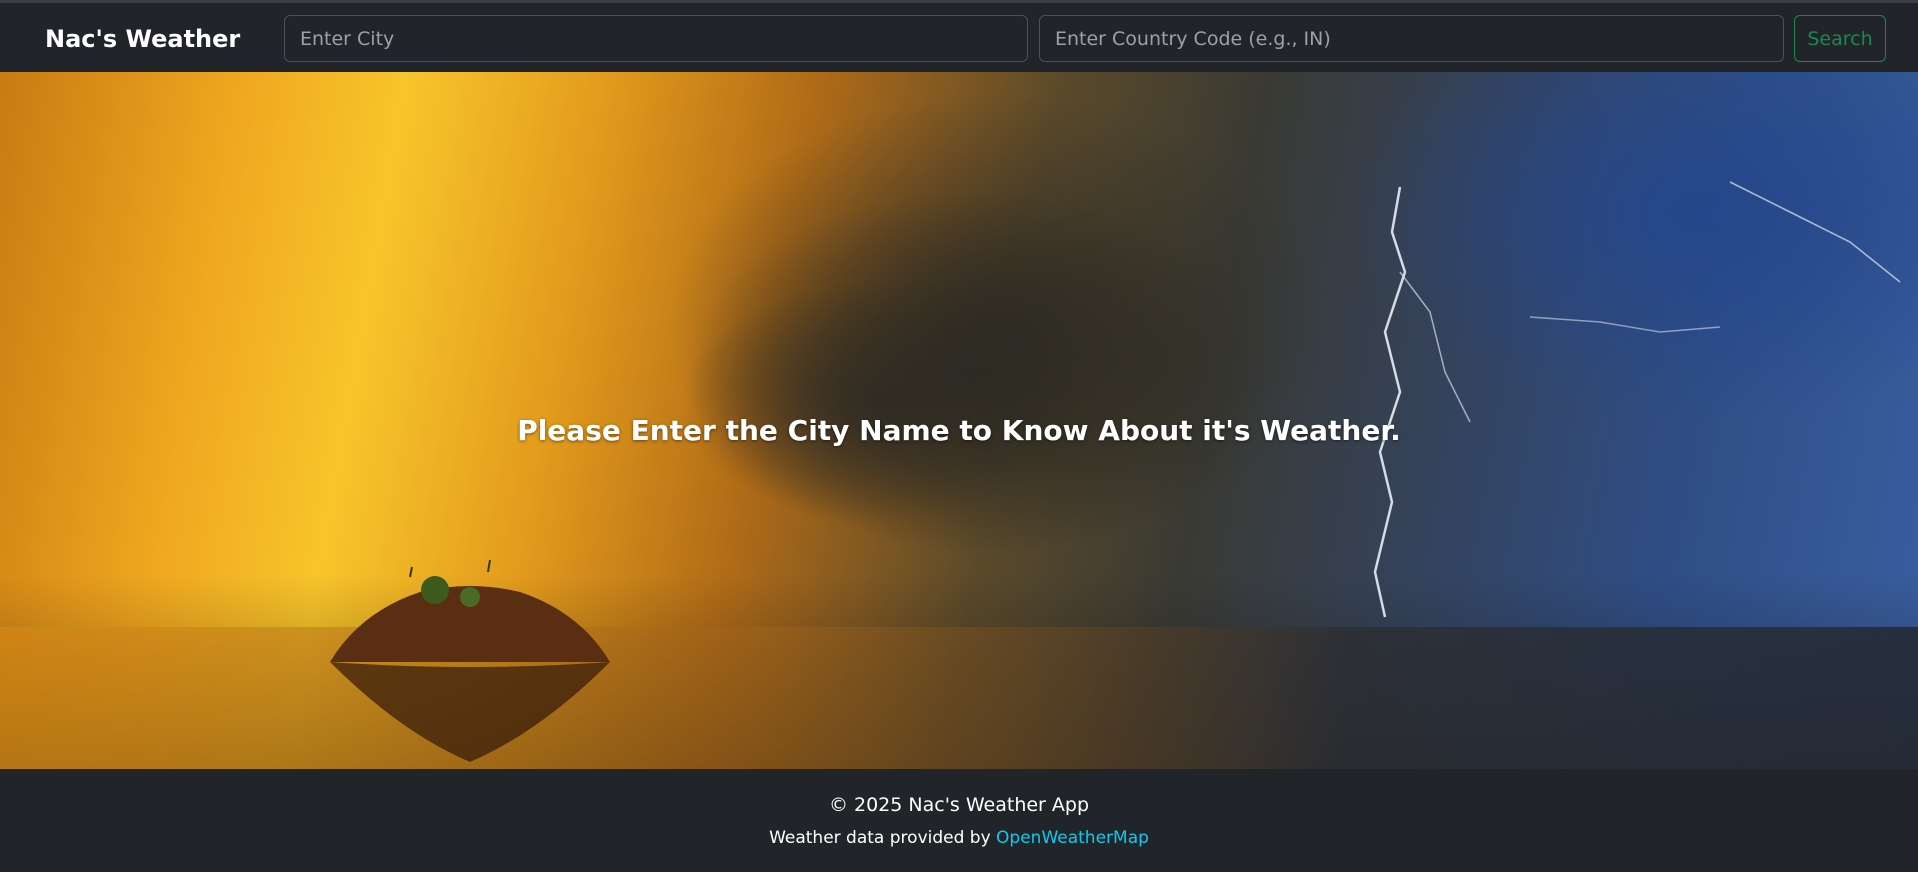  I want to click on country-code-input, so click(1411, 38).